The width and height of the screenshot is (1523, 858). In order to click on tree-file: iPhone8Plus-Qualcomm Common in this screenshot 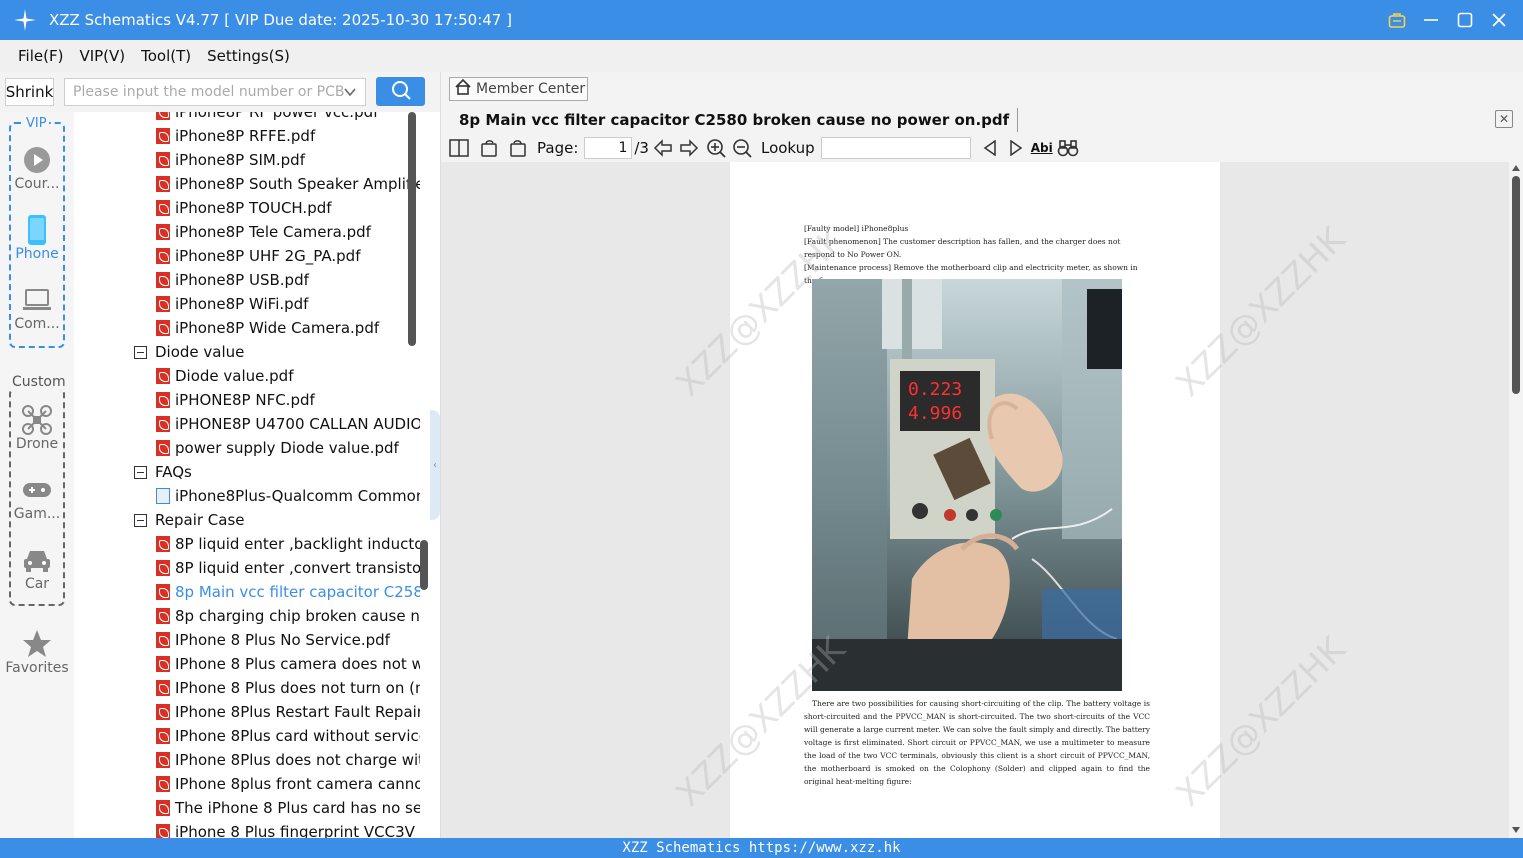, I will do `click(288, 496)`.